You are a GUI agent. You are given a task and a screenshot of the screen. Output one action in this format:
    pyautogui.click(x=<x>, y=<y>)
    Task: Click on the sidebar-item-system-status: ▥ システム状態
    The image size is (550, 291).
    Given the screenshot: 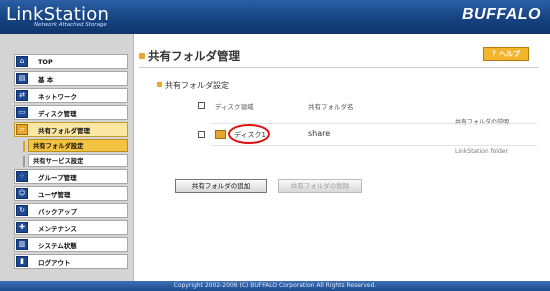 What is the action you would take?
    pyautogui.click(x=71, y=244)
    